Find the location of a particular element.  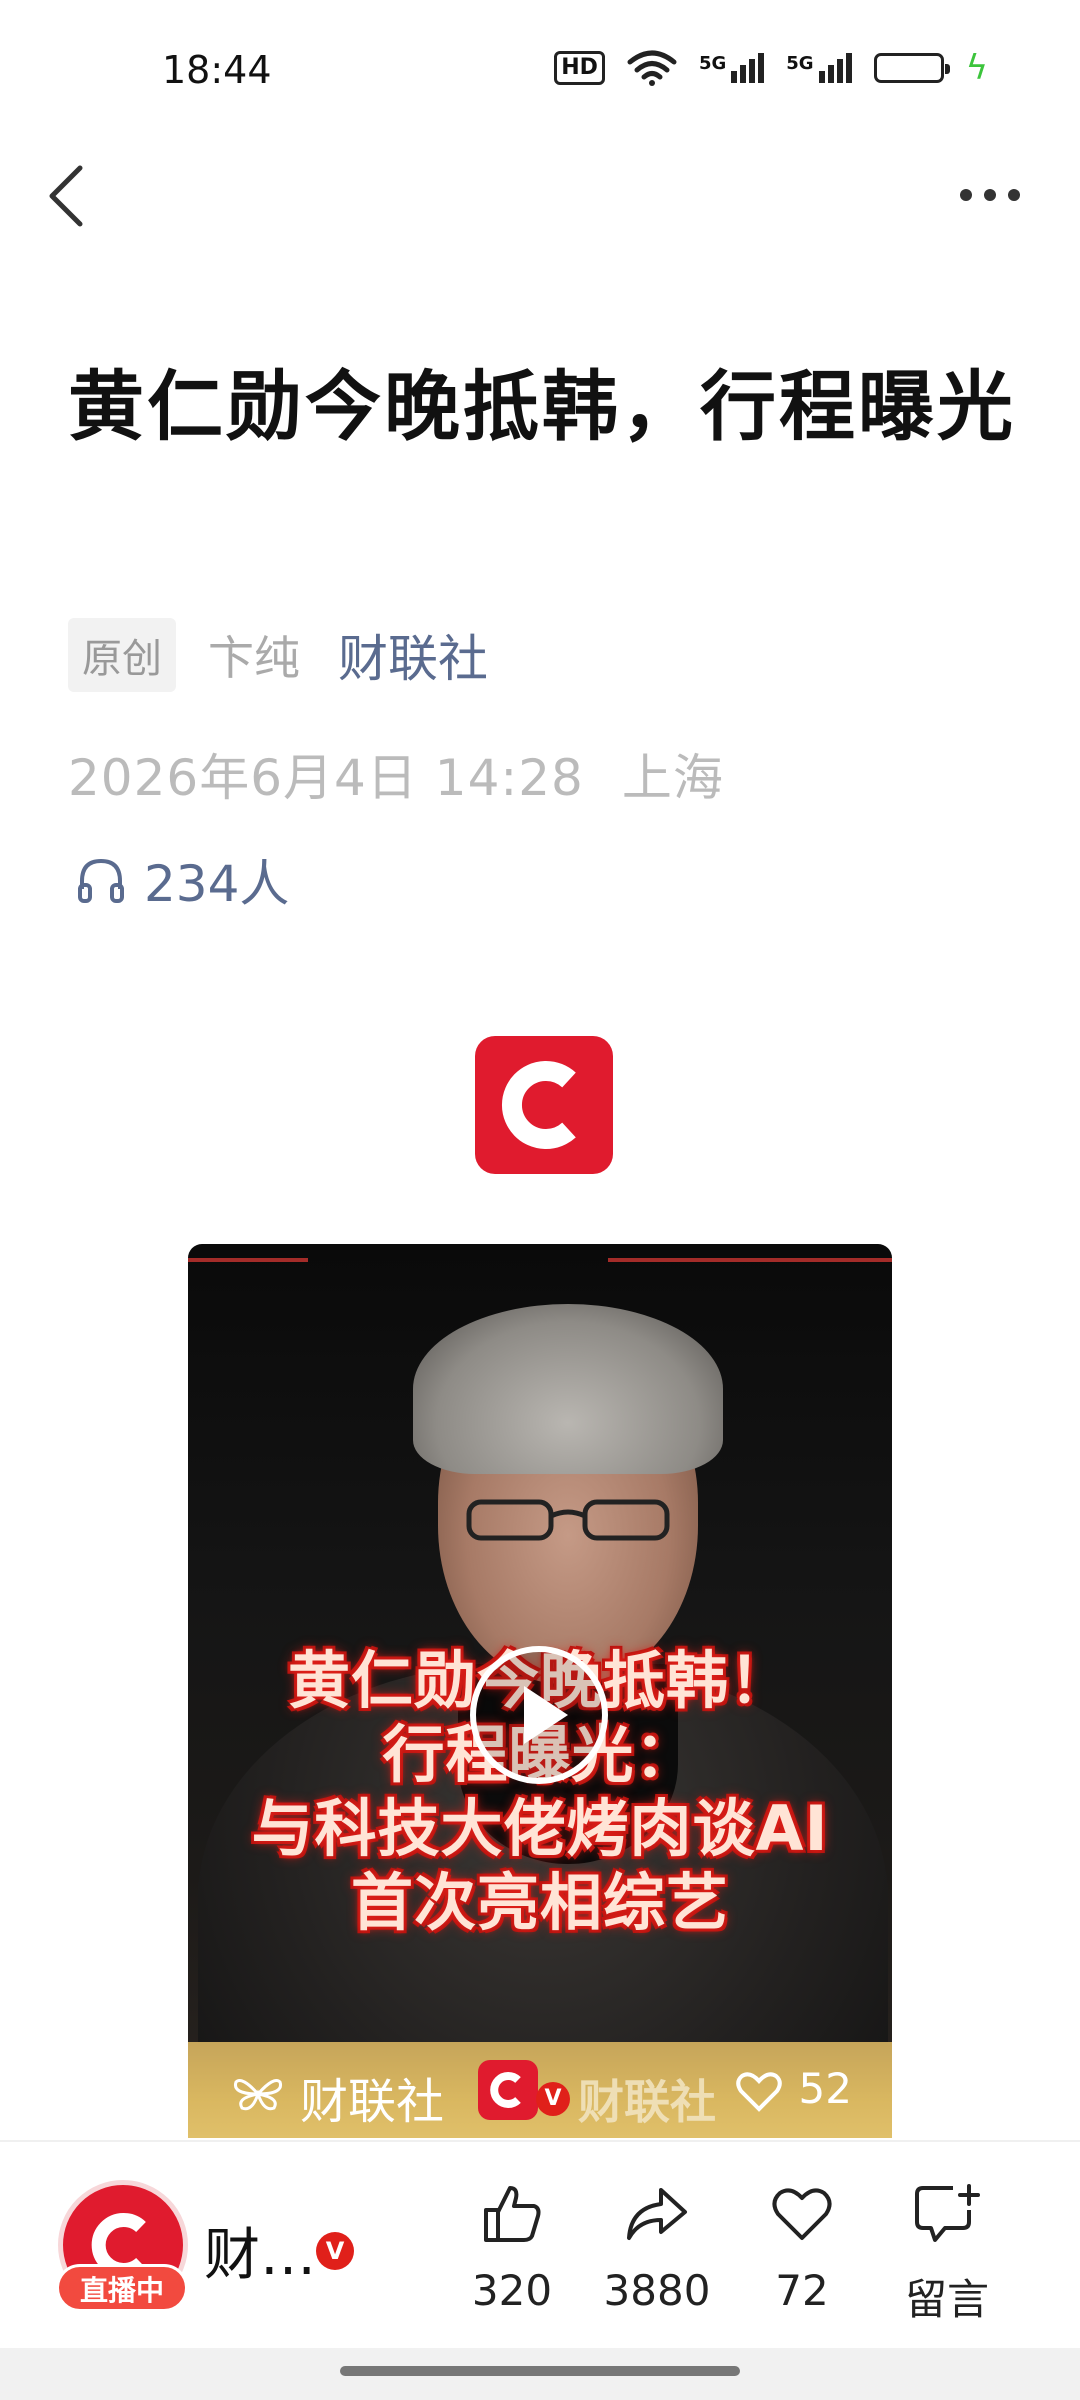

signal-2-icon: 5G is located at coordinates (819, 68).